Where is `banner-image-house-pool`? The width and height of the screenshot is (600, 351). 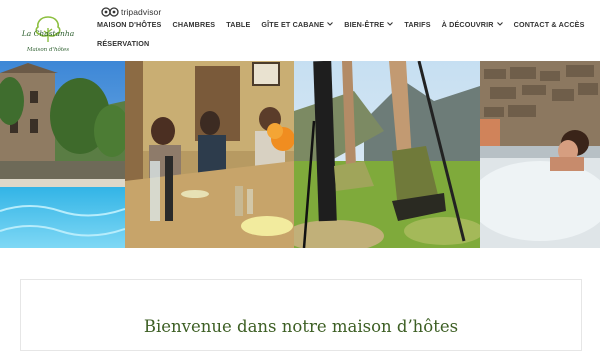 banner-image-house-pool is located at coordinates (62, 154).